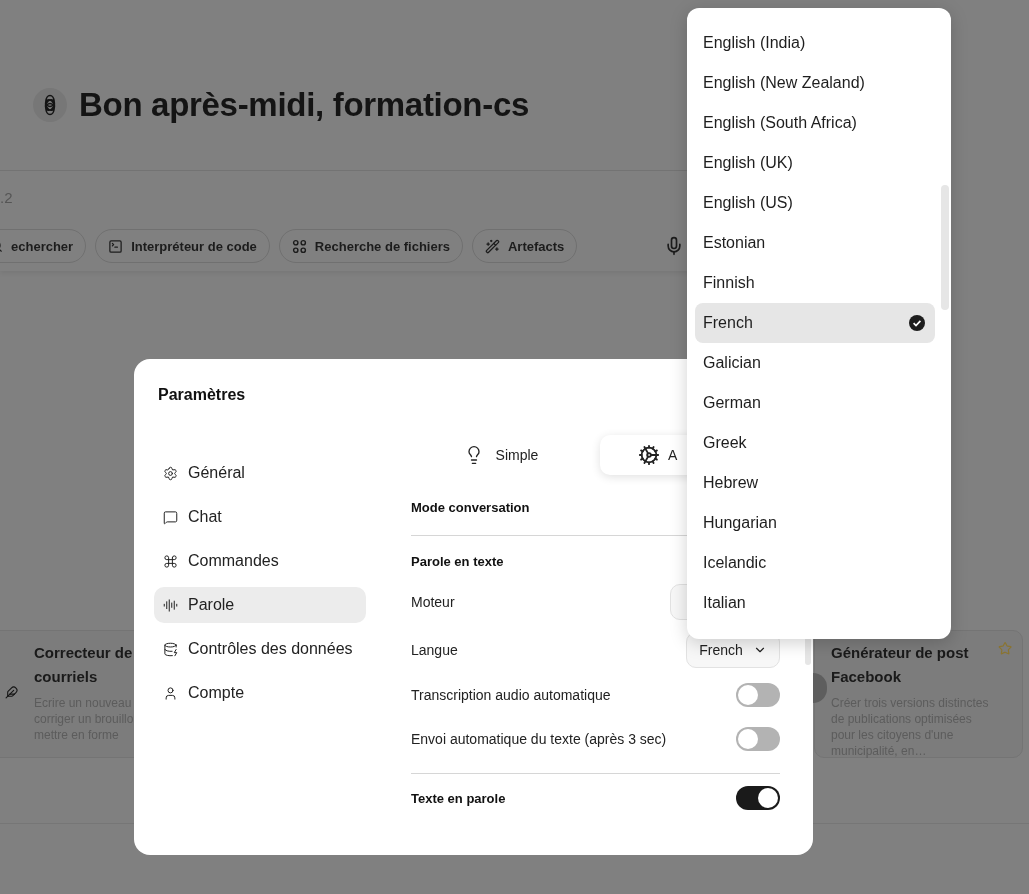  I want to click on setting-label: Moteur, so click(433, 602).